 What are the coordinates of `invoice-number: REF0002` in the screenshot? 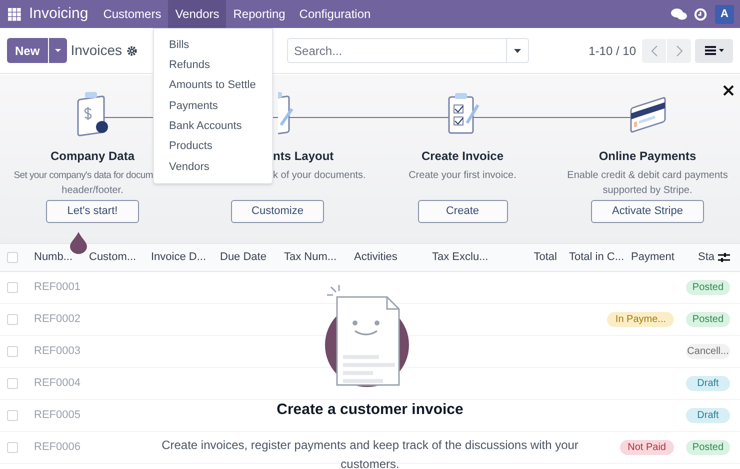 It's located at (57, 320).